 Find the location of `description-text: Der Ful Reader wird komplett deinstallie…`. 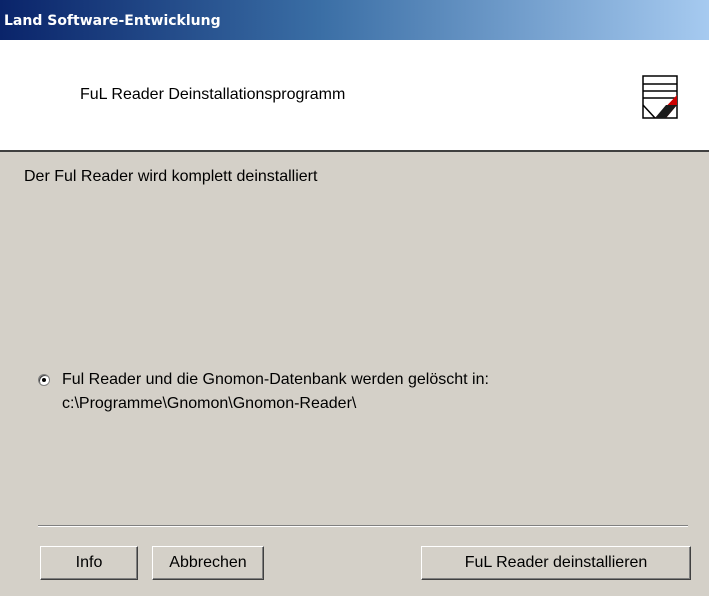

description-text: Der Ful Reader wird komplett deinstallie… is located at coordinates (171, 176).